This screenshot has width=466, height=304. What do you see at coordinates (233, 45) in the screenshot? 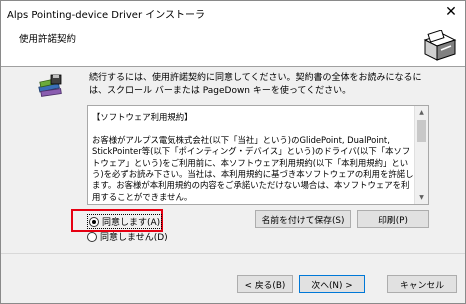
I see `wizard-header: 使用許諾契約` at bounding box center [233, 45].